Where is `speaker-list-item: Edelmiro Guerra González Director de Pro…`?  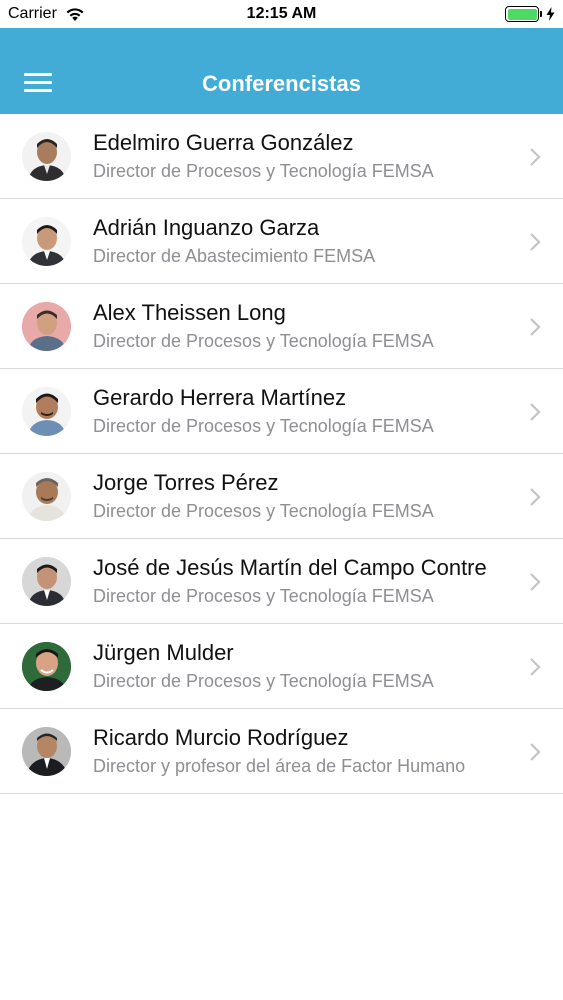
speaker-list-item: Edelmiro Guerra González Director de Pro… is located at coordinates (281, 156).